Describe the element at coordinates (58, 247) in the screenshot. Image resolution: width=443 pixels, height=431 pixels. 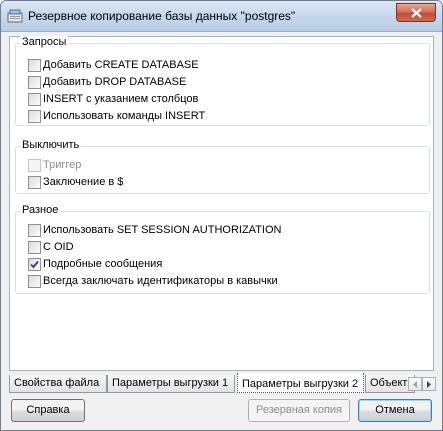
I see `checkbox-label: С OID` at that location.